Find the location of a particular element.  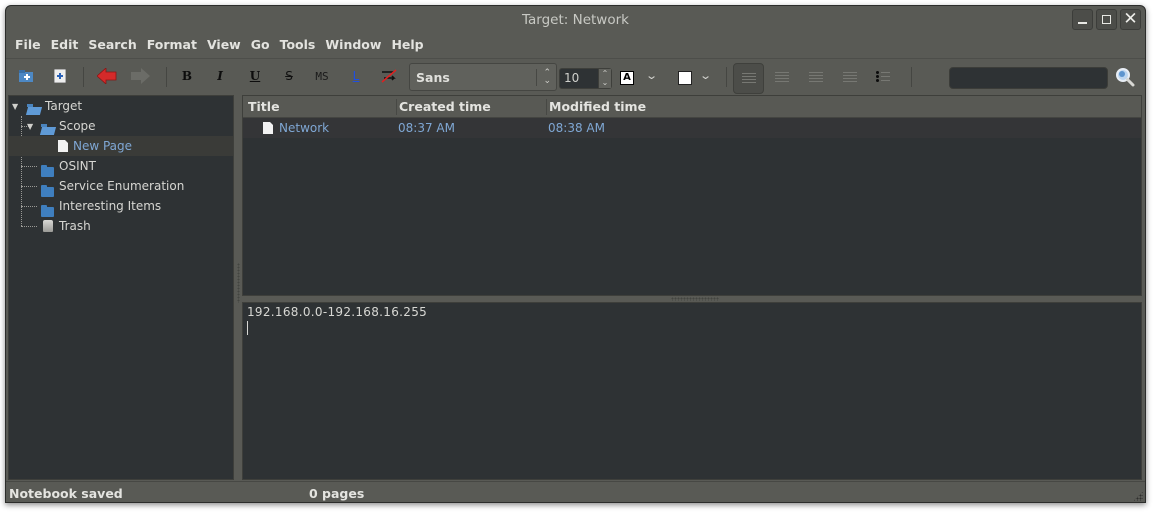

search-icon is located at coordinates (1125, 77).